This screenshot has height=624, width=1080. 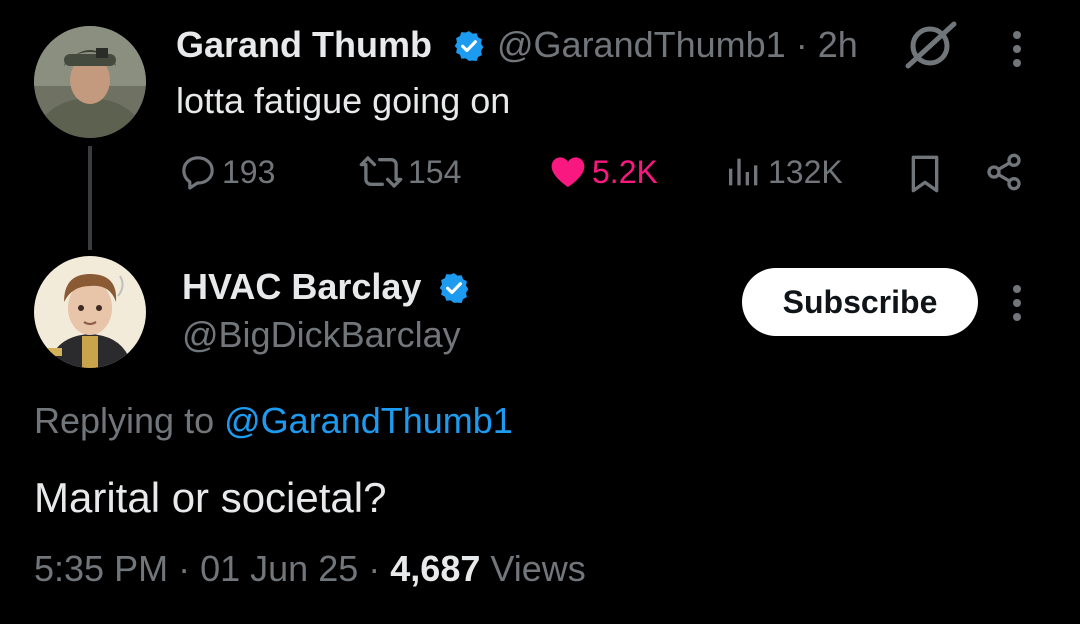 What do you see at coordinates (343, 100) in the screenshot?
I see `parent-tweet-text: lotta fatigue going on` at bounding box center [343, 100].